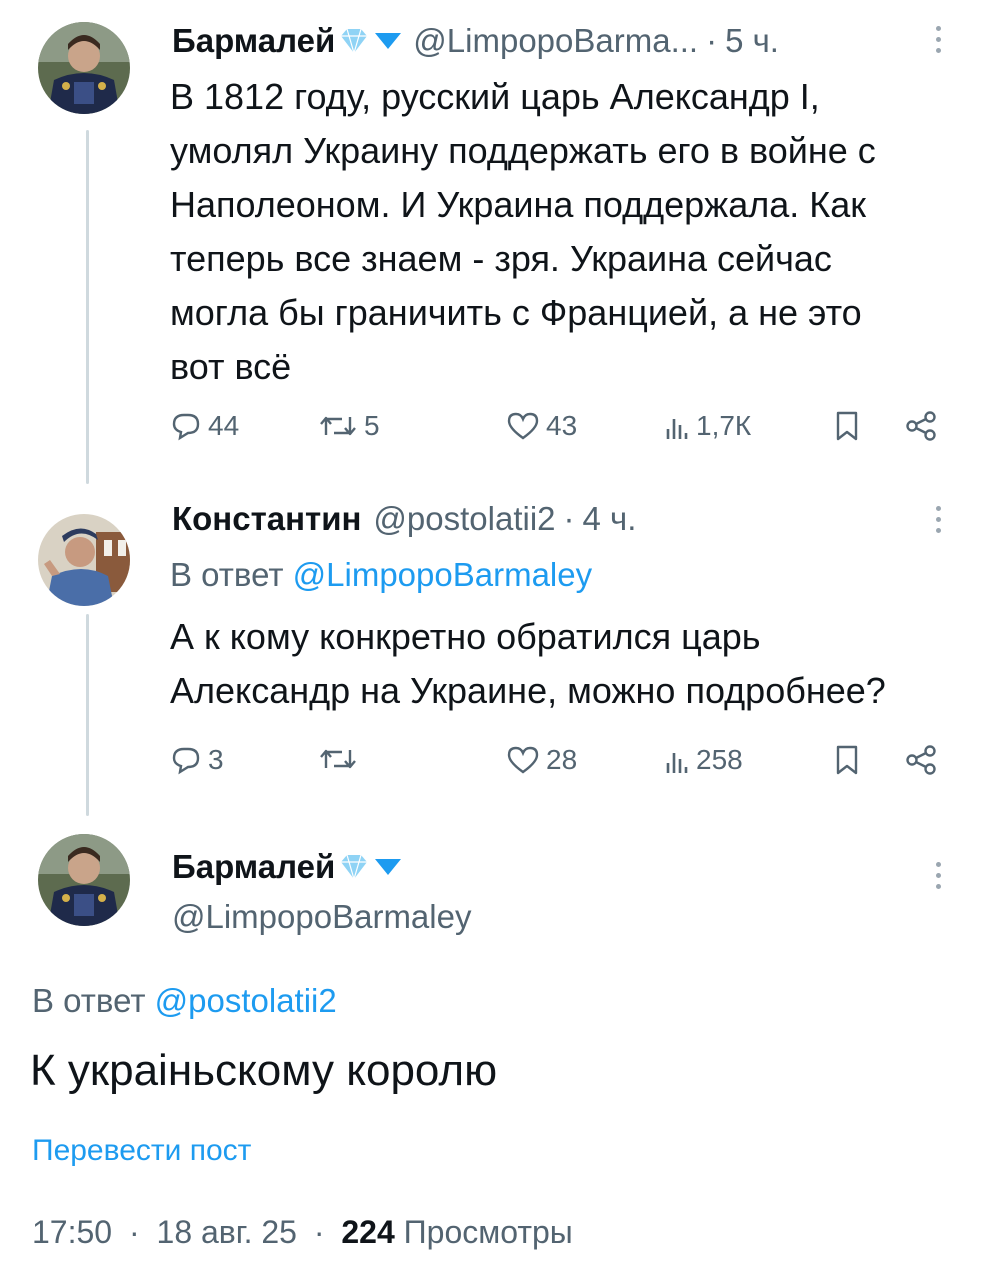 The height and width of the screenshot is (1280, 992). I want to click on tweet-text-line: умолял Украину поддержать его в войне с, so click(523, 150).